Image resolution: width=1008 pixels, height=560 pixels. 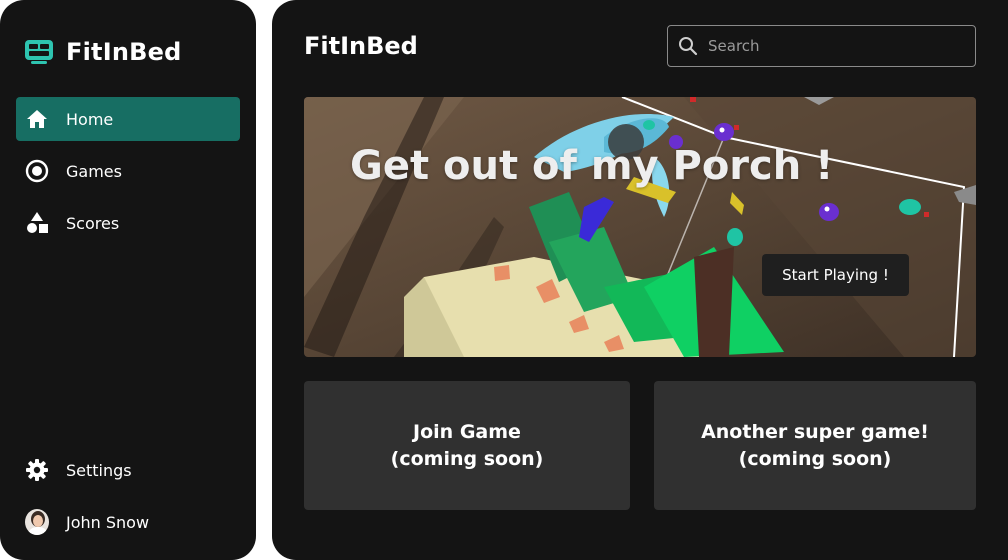 I want to click on brand-name: FitInBed, so click(x=124, y=52).